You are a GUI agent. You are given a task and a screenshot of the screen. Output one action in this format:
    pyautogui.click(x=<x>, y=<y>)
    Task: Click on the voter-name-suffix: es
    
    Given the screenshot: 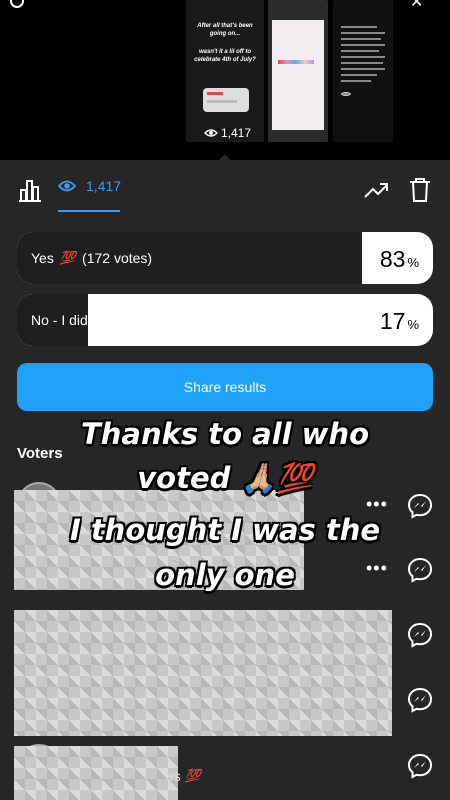 What is the action you would take?
    pyautogui.click(x=173, y=776)
    